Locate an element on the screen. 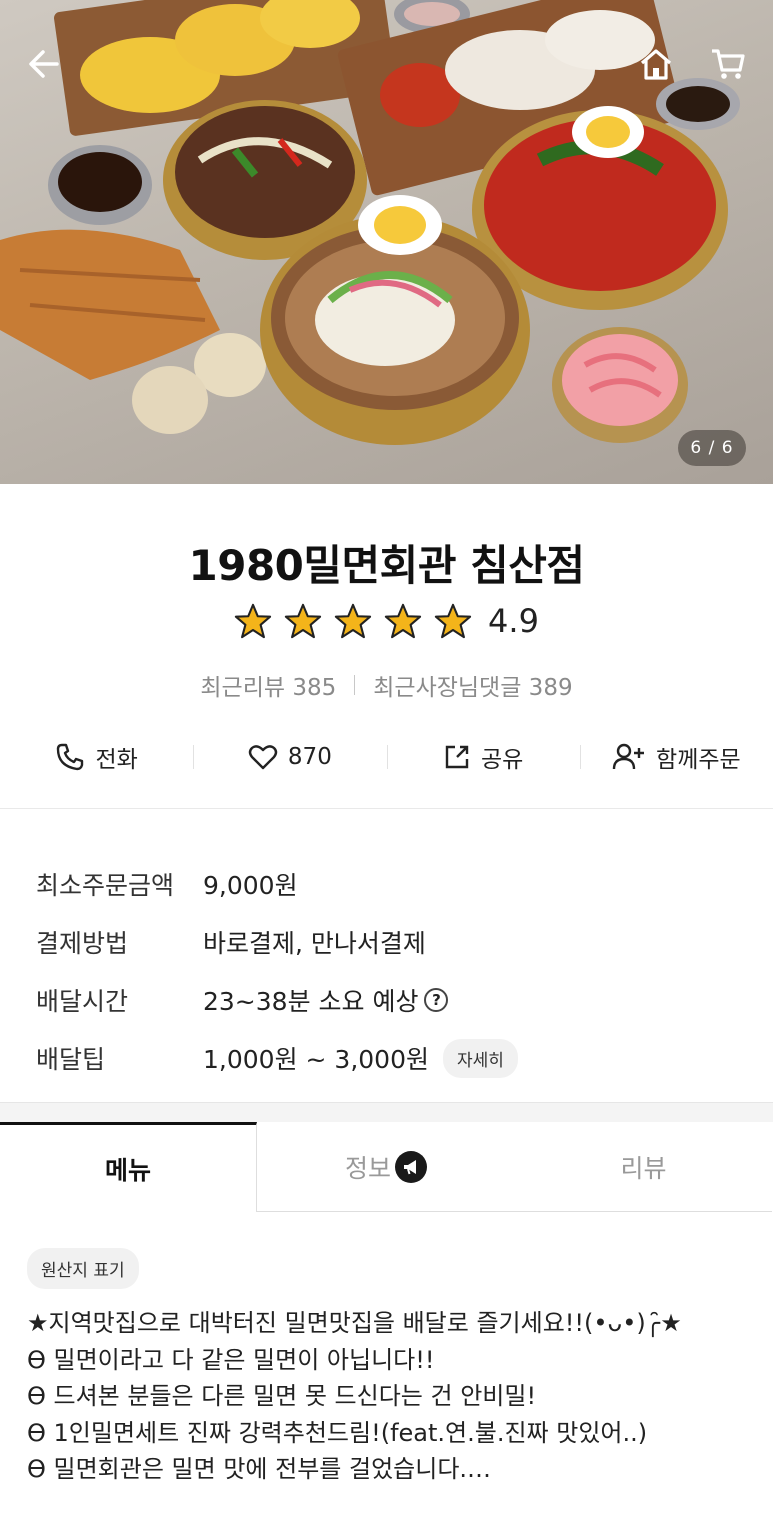 This screenshot has height=1526, width=773. delivery-time-value-wrap: 23~38분 소요 예상 ? is located at coordinates (326, 1000).